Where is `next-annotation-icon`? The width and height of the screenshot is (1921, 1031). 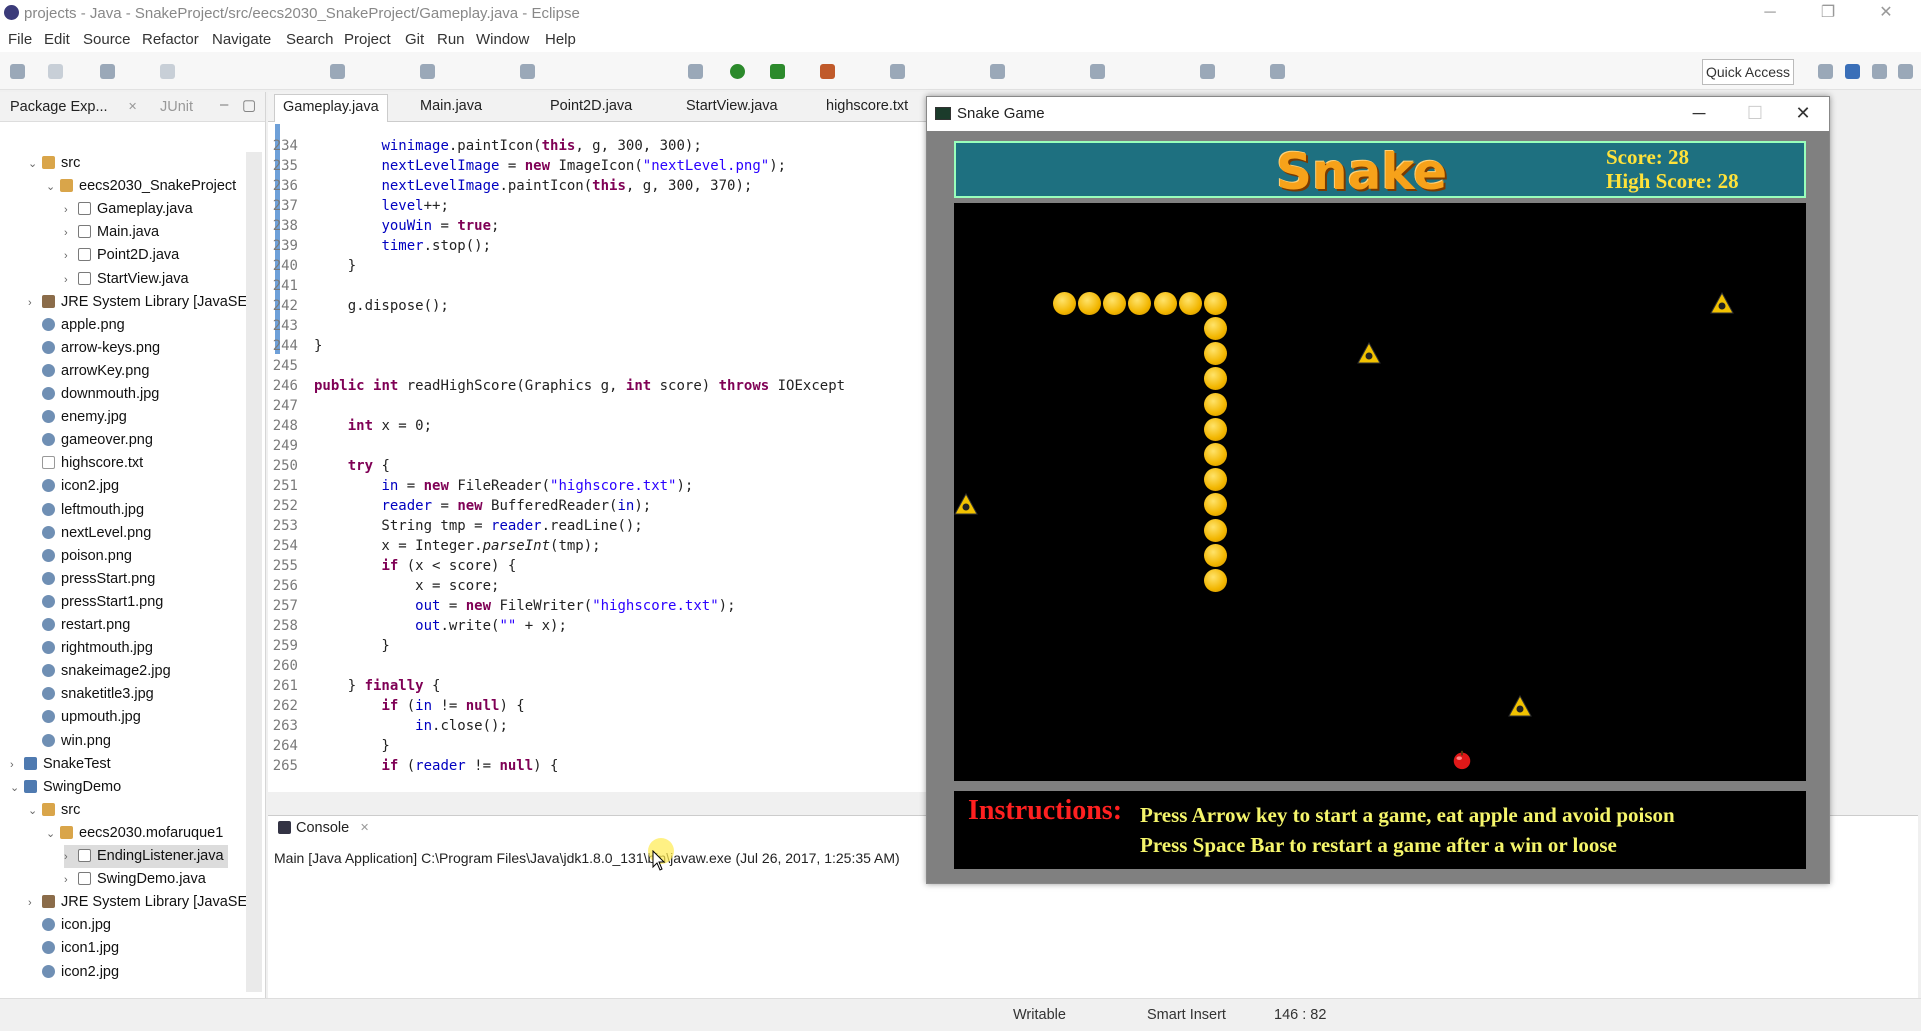
next-annotation-icon is located at coordinates (1097, 71).